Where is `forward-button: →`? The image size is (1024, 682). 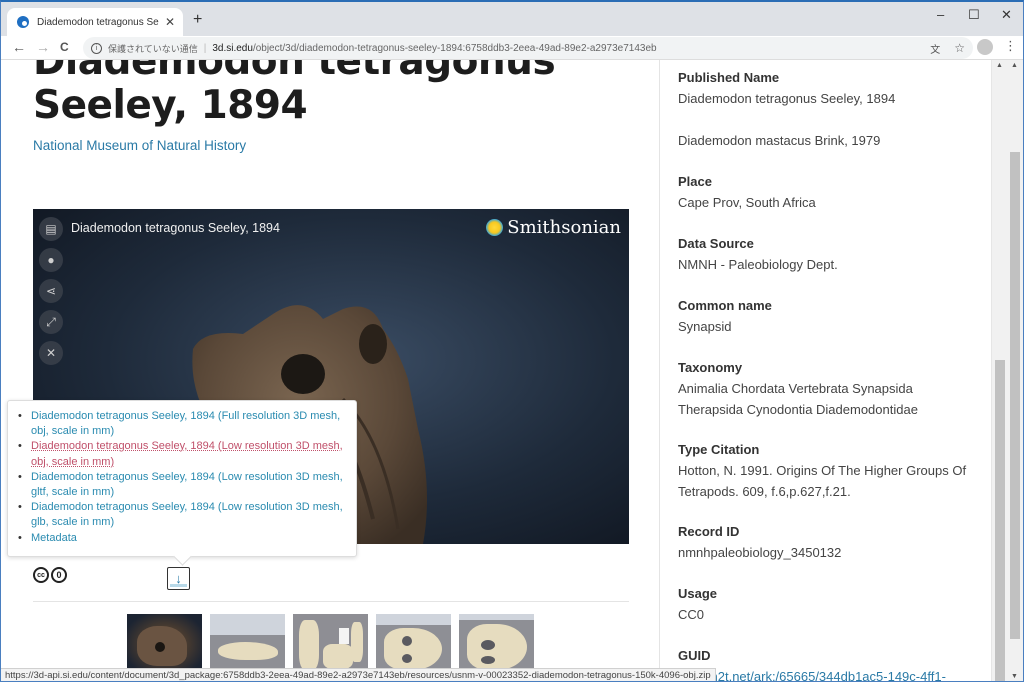
forward-button: → is located at coordinates (43, 47).